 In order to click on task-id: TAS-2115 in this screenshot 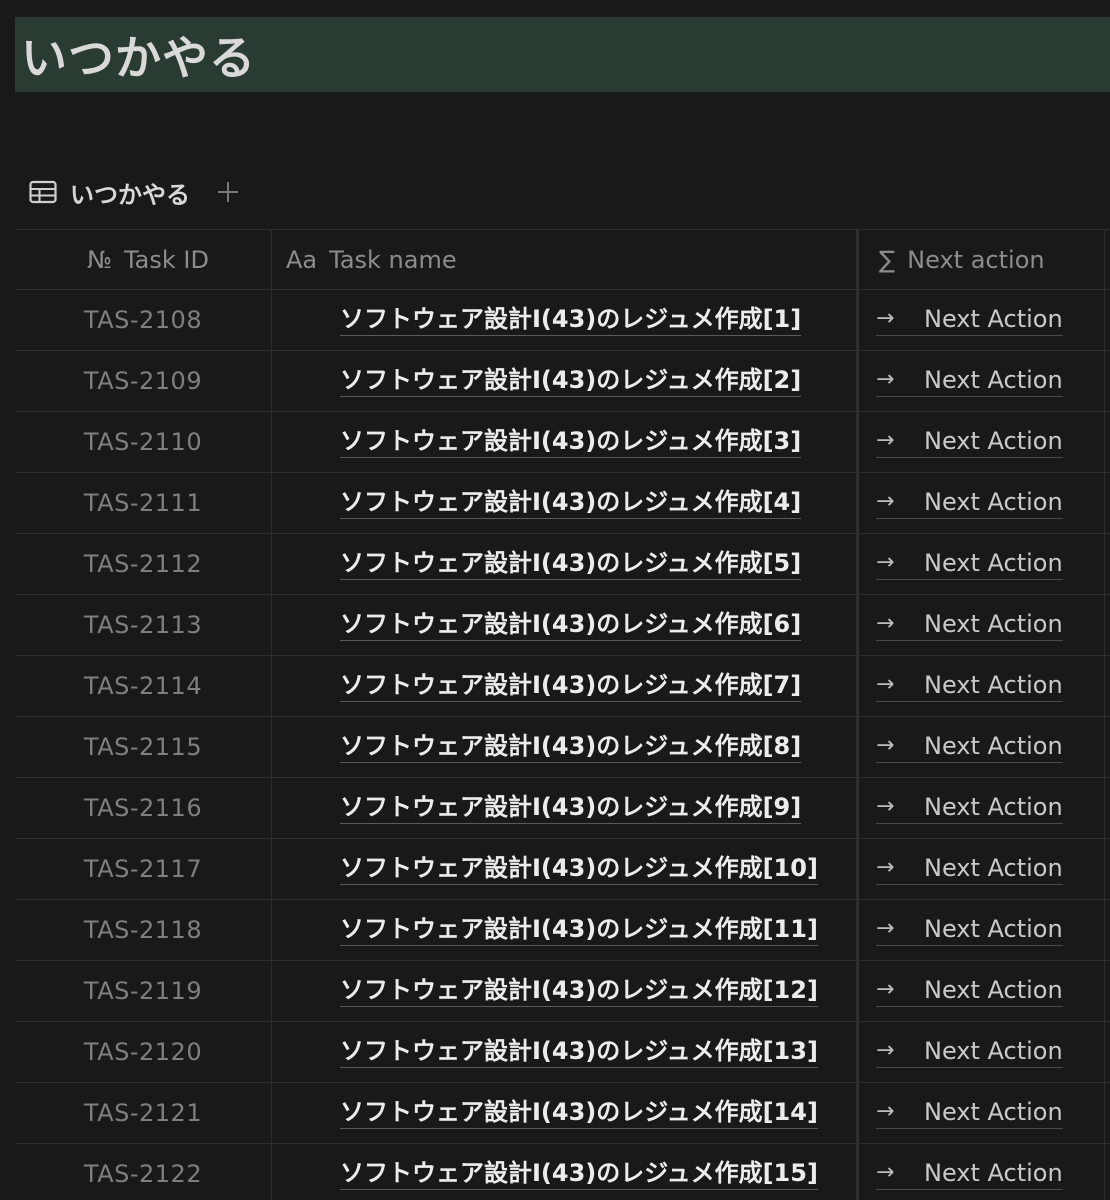, I will do `click(143, 747)`.